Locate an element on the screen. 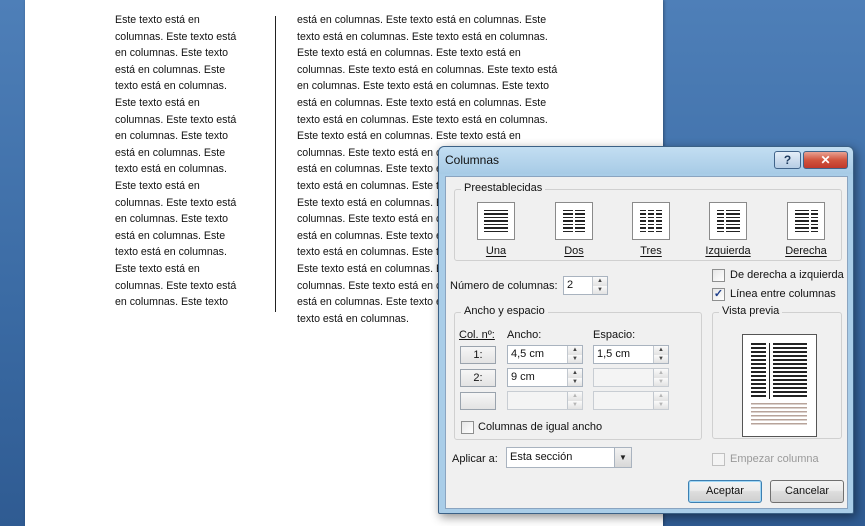 The image size is (865, 526). col1-width-input: 4,5 cm ▲ ▼ is located at coordinates (545, 354).